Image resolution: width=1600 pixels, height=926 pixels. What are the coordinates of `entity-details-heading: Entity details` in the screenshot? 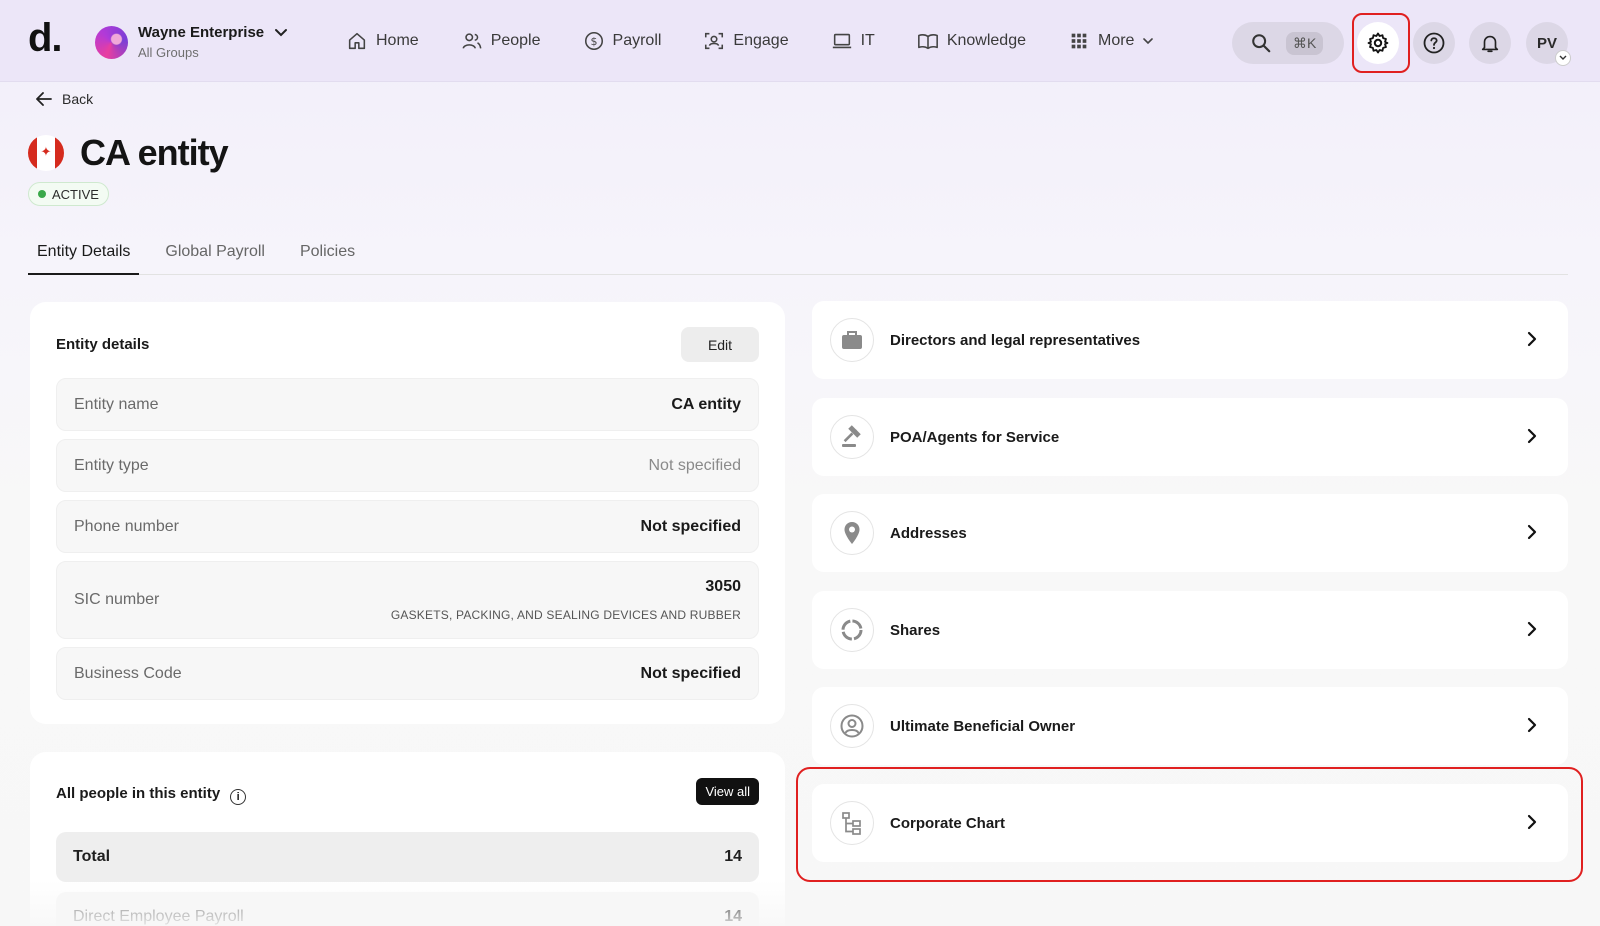 It's located at (103, 344).